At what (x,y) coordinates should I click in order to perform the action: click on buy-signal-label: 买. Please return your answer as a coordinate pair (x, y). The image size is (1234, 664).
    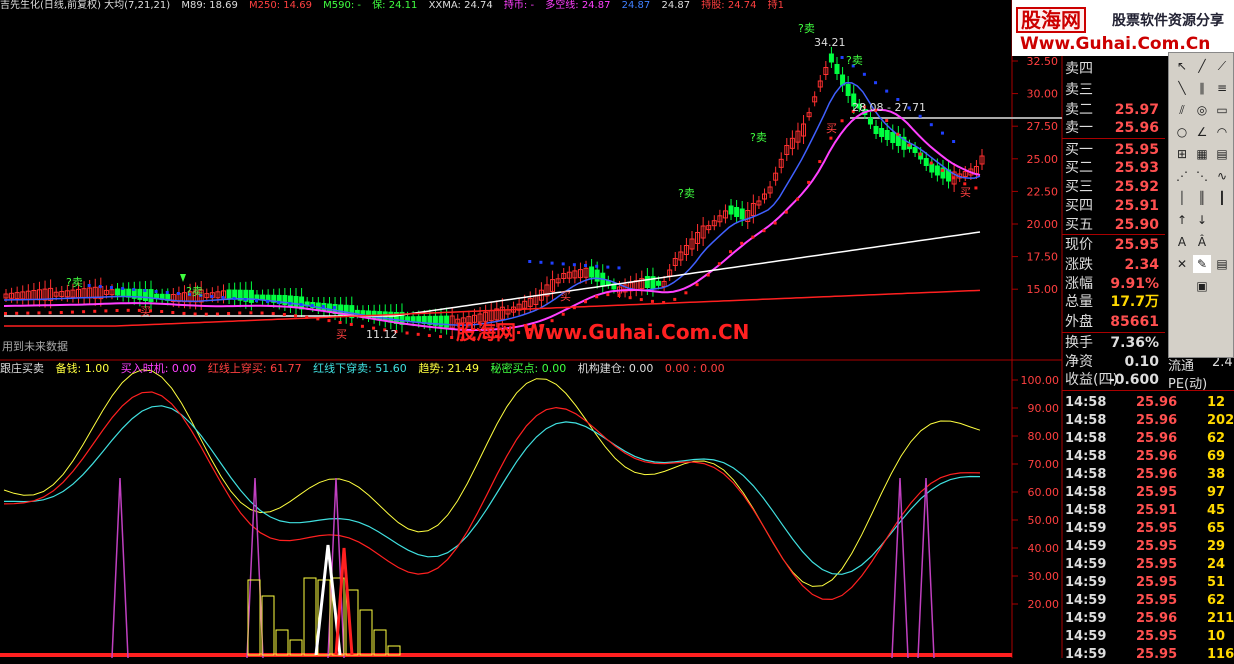
    Looking at the image, I should click on (145, 311).